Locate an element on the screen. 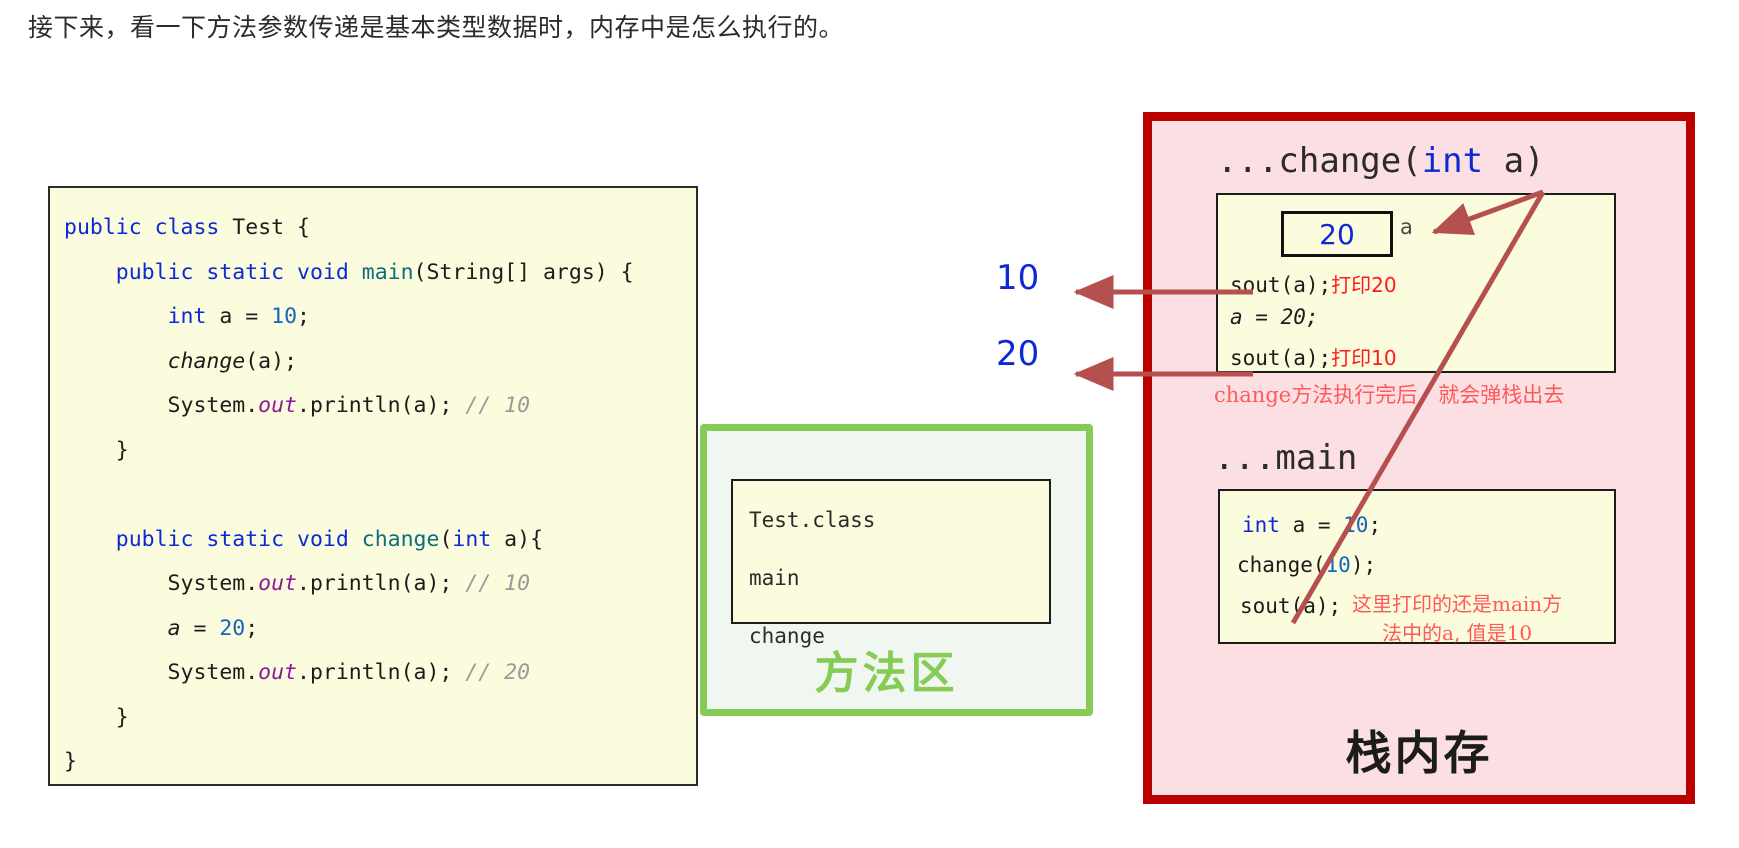  code-line: int a = 10; is located at coordinates (238, 316).